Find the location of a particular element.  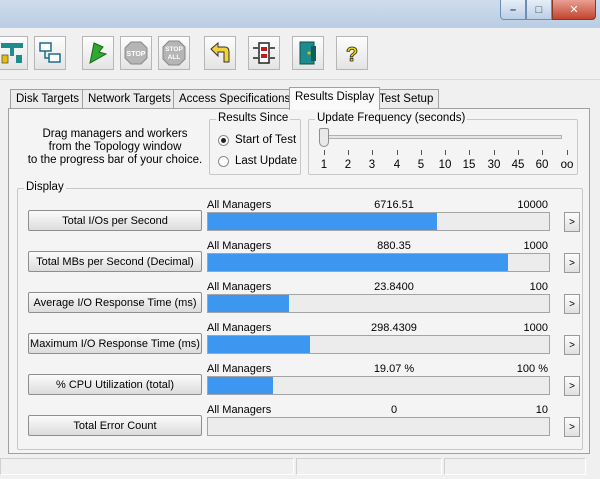

frequency-tick-label: 60 is located at coordinates (542, 165).